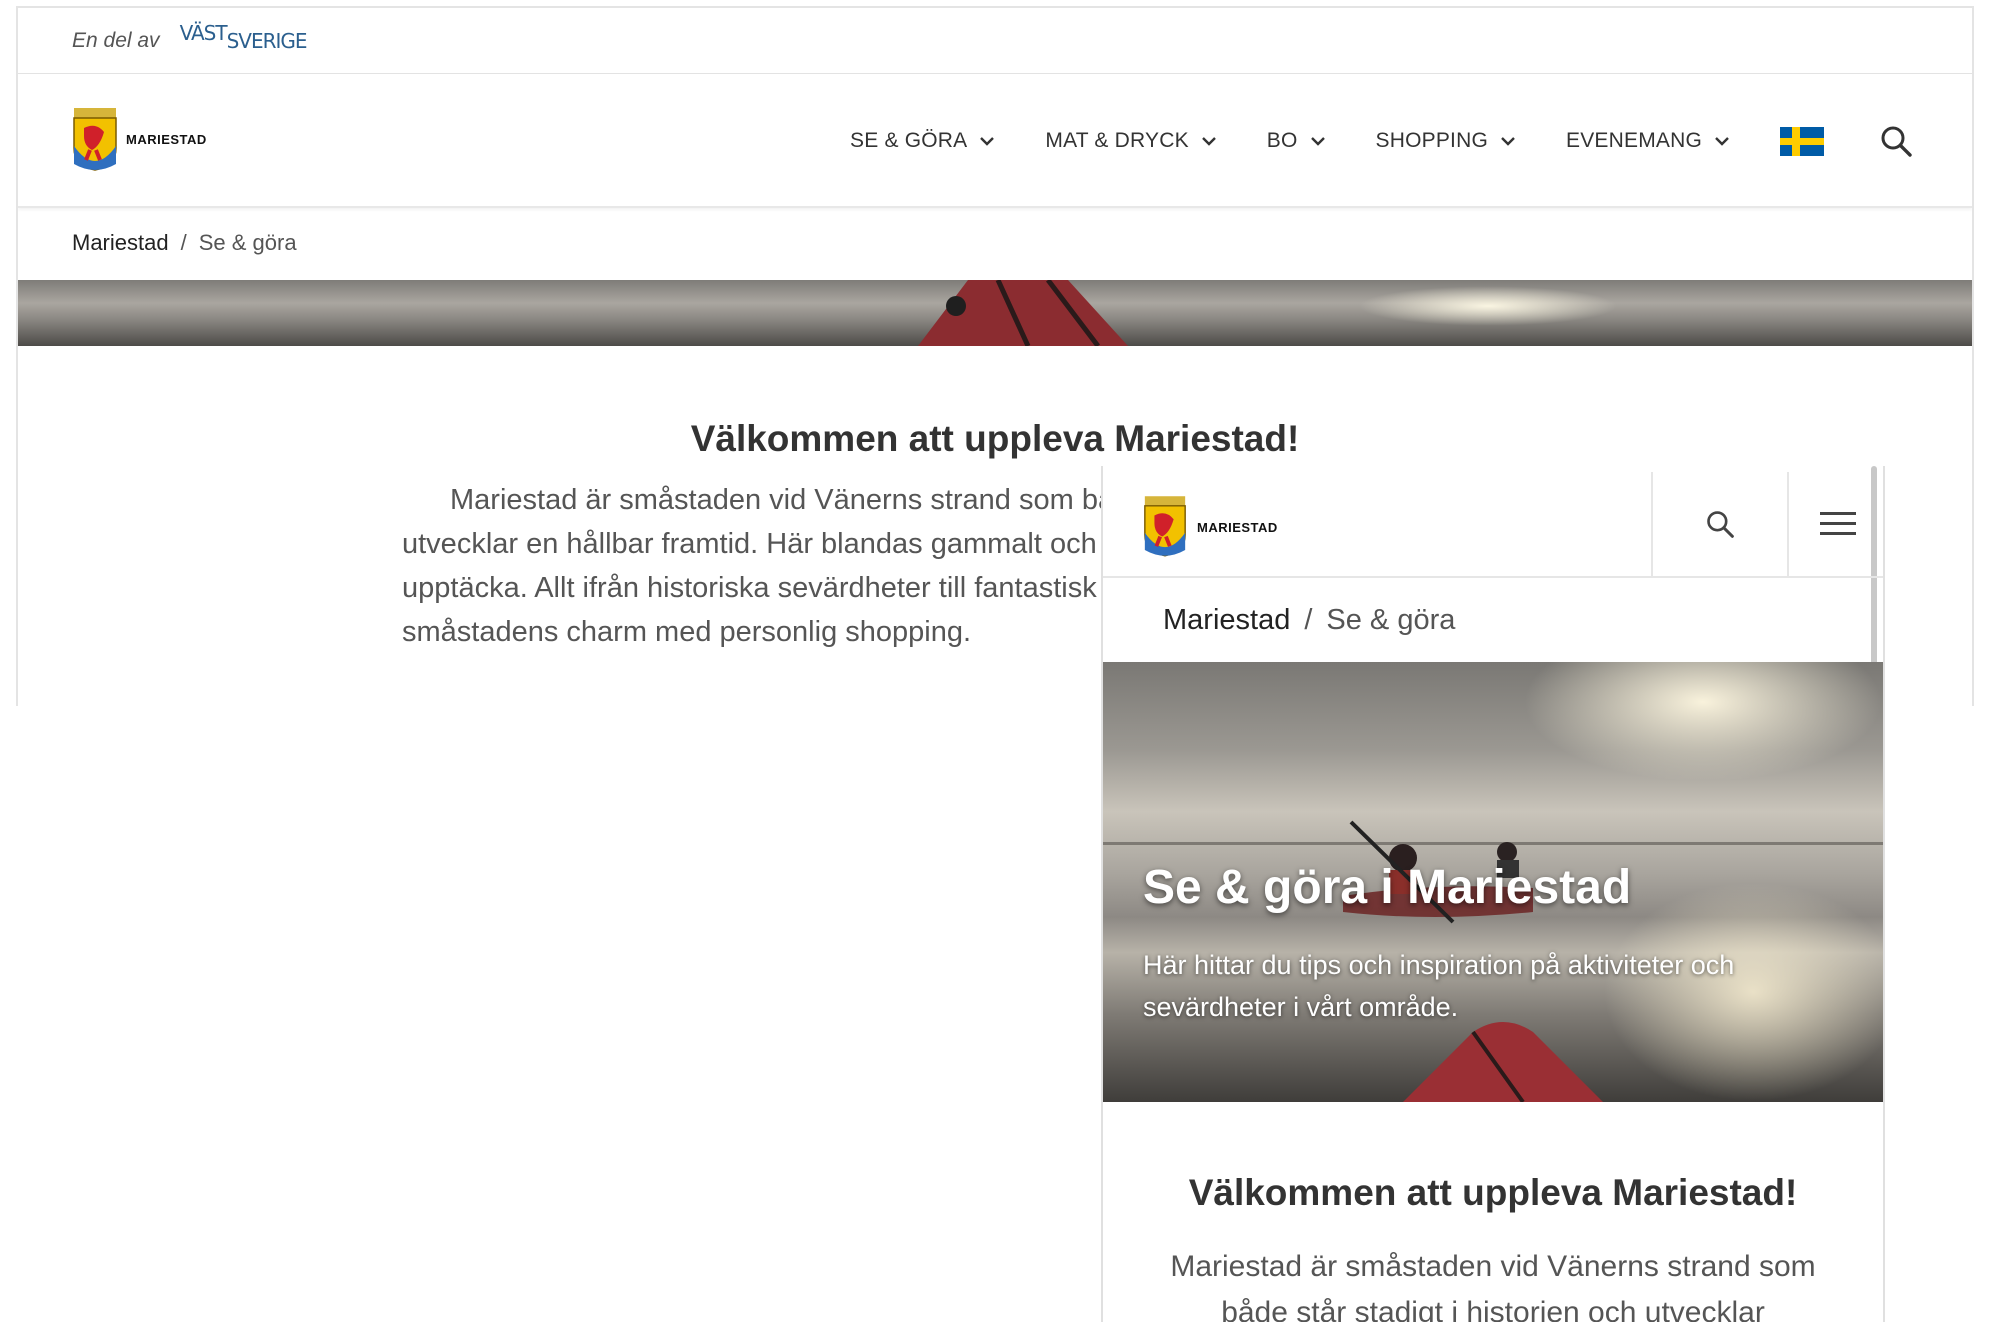 The height and width of the screenshot is (1322, 1995). What do you see at coordinates (203, 32) in the screenshot?
I see `vastsverige-logo-top: VÄST` at bounding box center [203, 32].